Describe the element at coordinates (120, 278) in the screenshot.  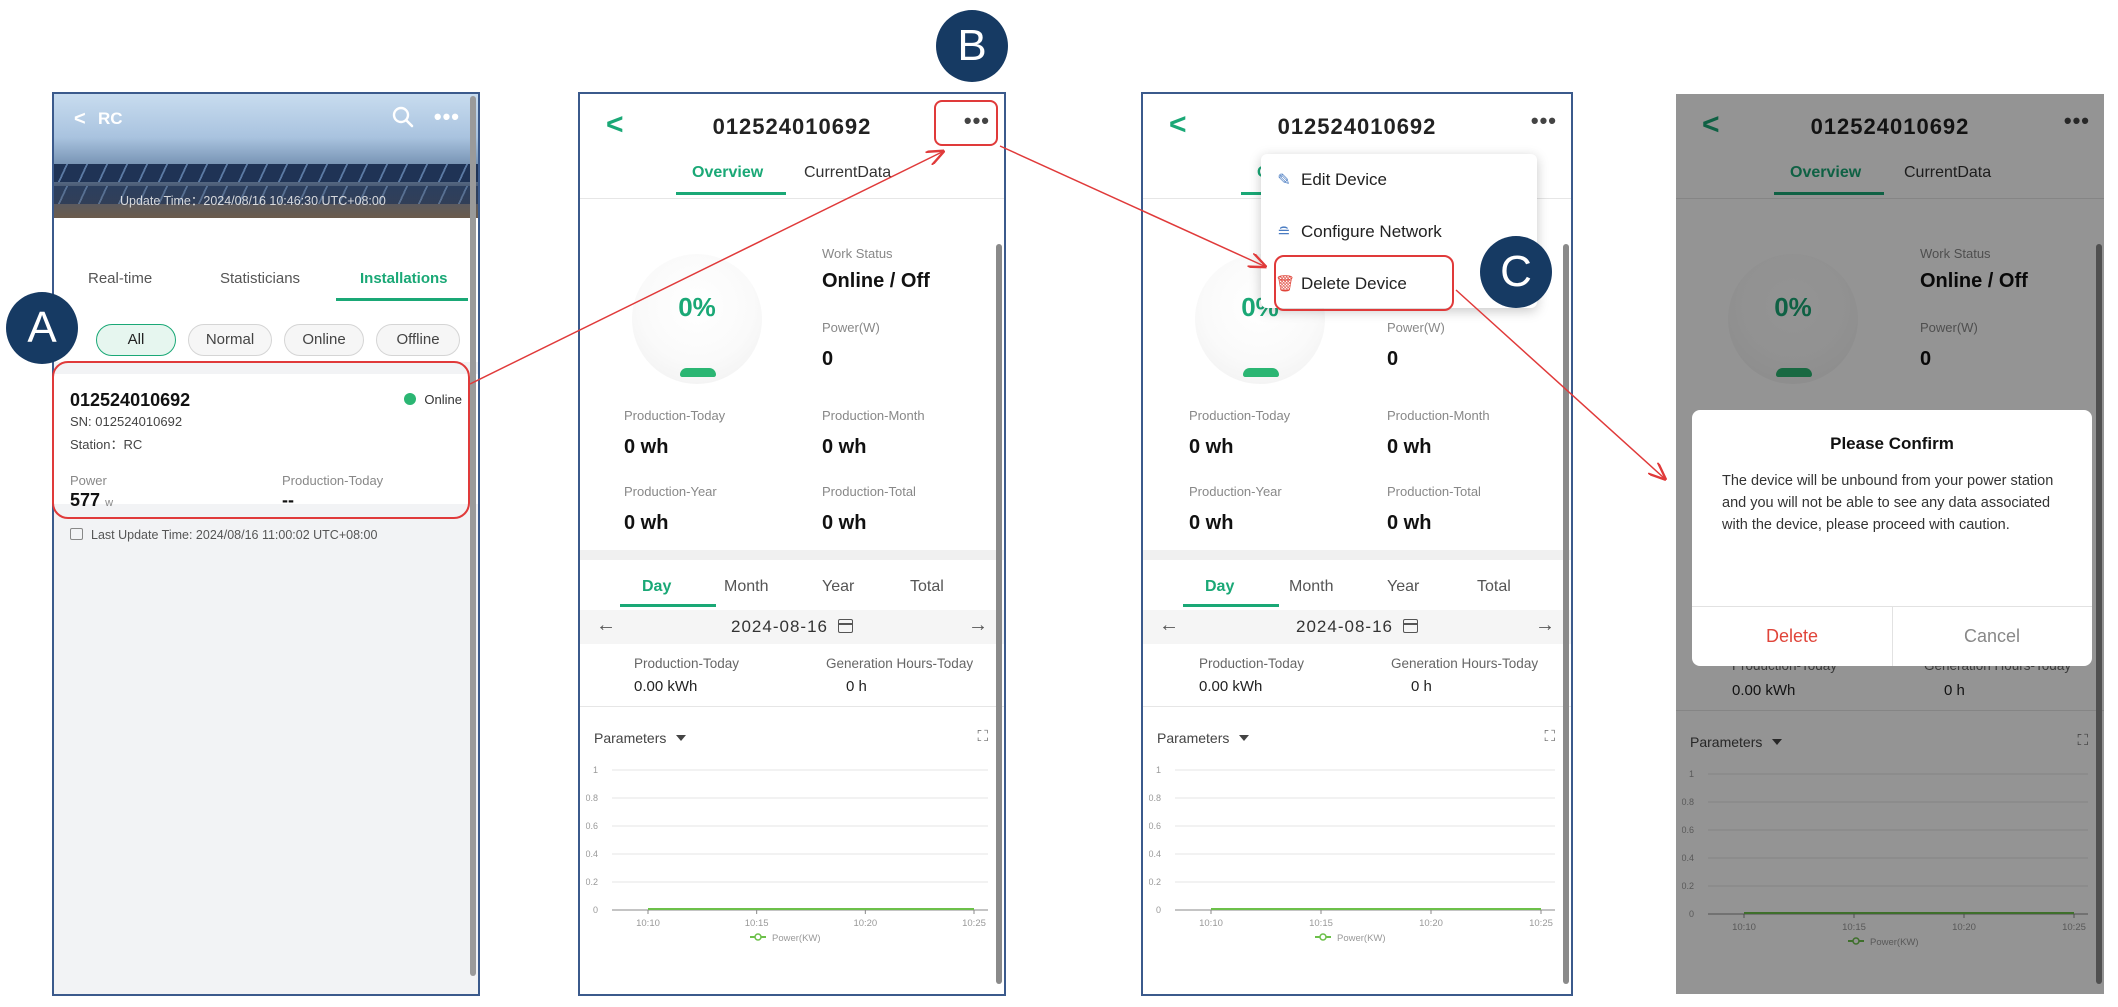
I see `tab-real-time: Real-time` at that location.